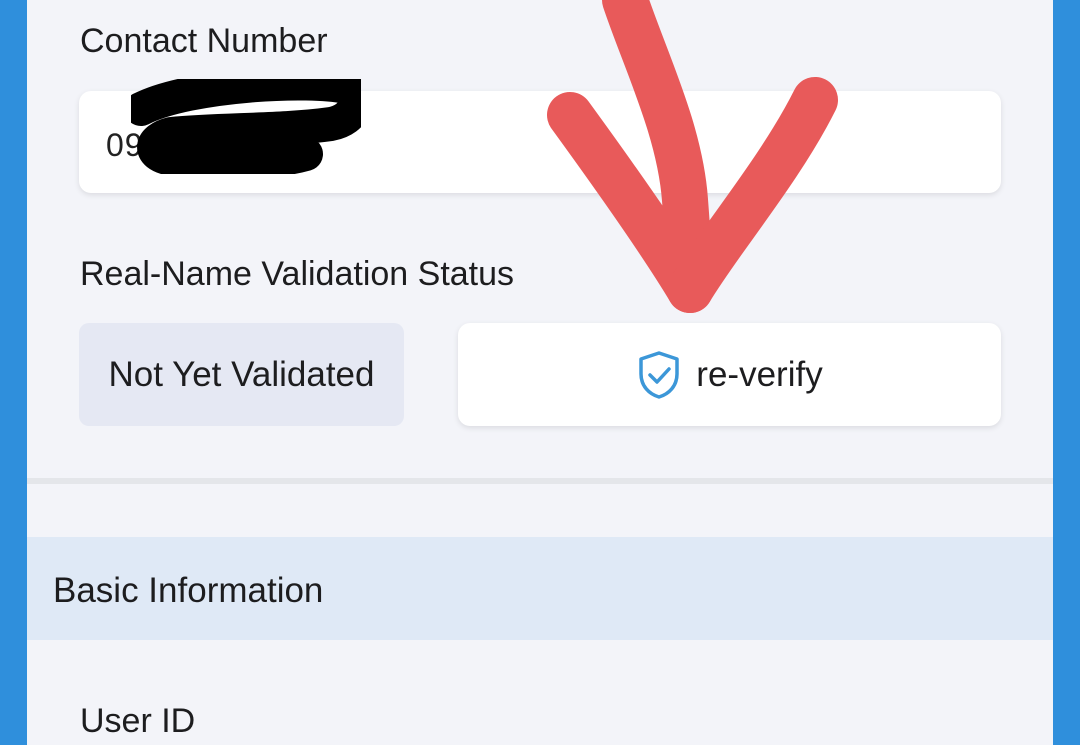  What do you see at coordinates (659, 374) in the screenshot?
I see `shield-check-icon` at bounding box center [659, 374].